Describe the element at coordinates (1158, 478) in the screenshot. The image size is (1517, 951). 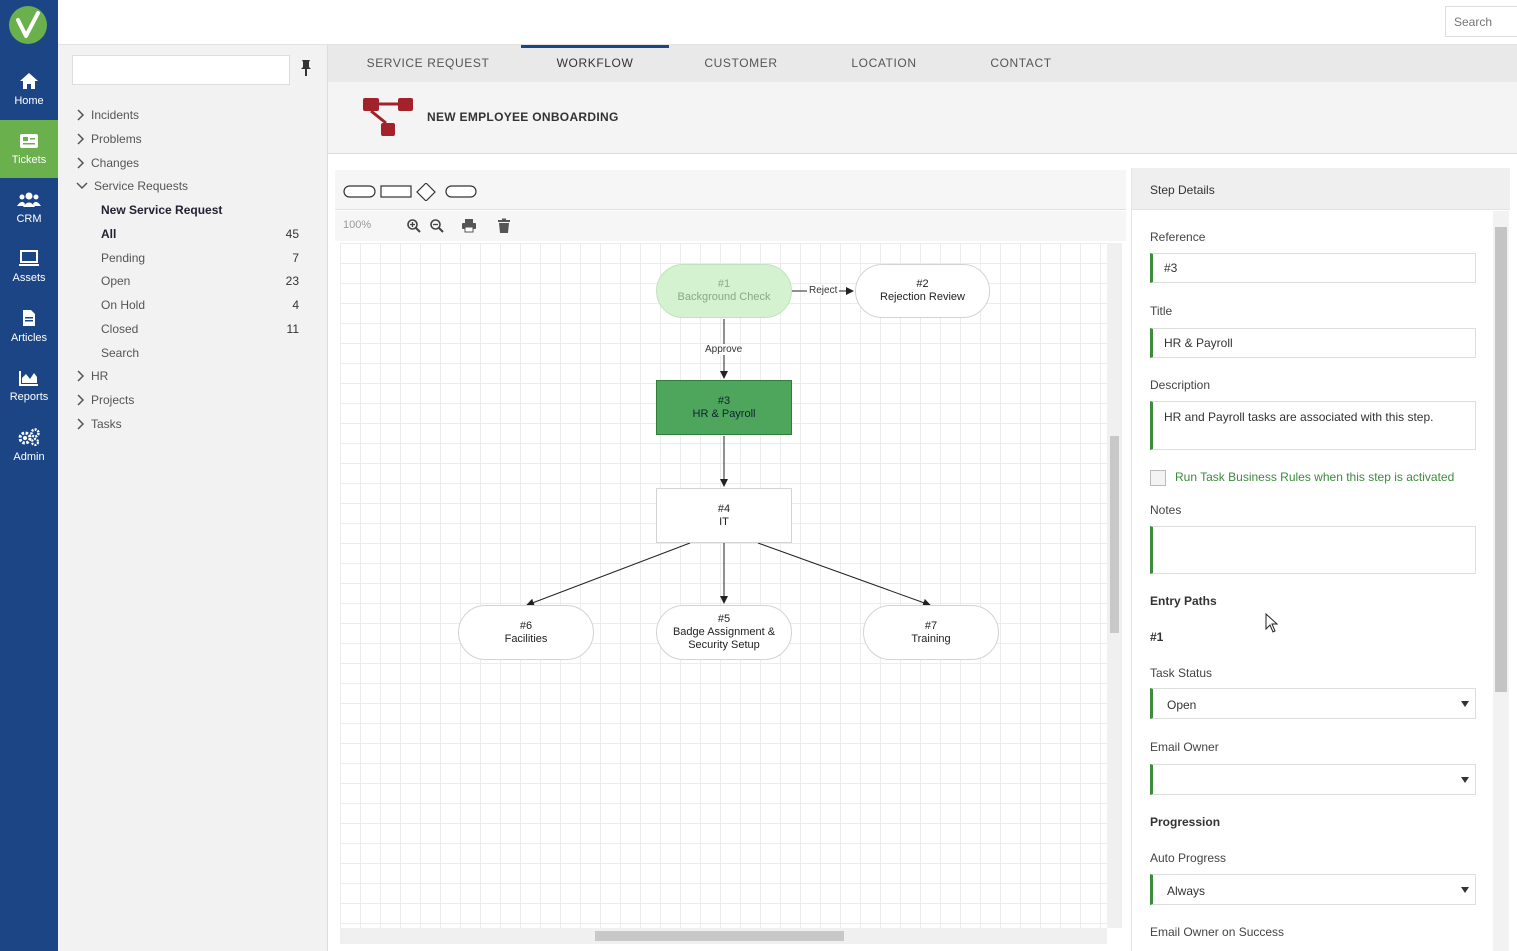
I see `run-business-rules-checkbox` at that location.